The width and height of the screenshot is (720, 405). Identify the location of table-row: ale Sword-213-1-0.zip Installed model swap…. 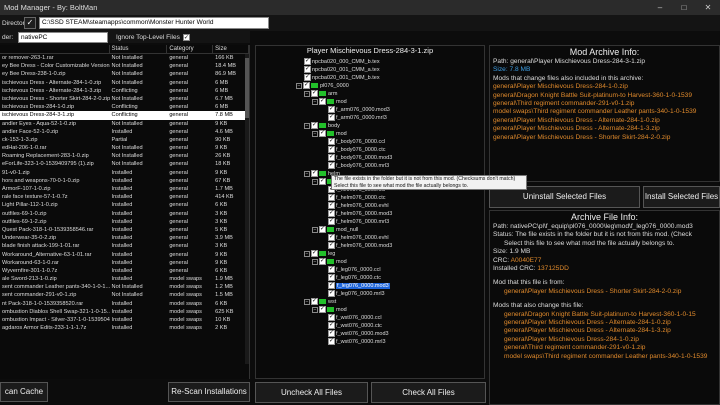
(124, 279).